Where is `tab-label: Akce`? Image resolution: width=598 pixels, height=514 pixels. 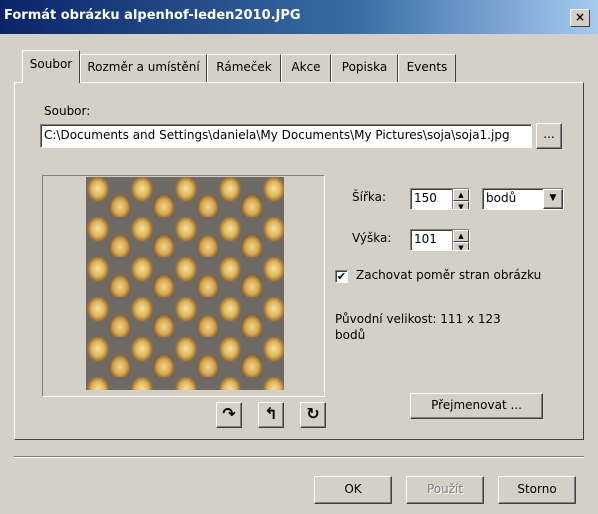 tab-label: Akce is located at coordinates (306, 67).